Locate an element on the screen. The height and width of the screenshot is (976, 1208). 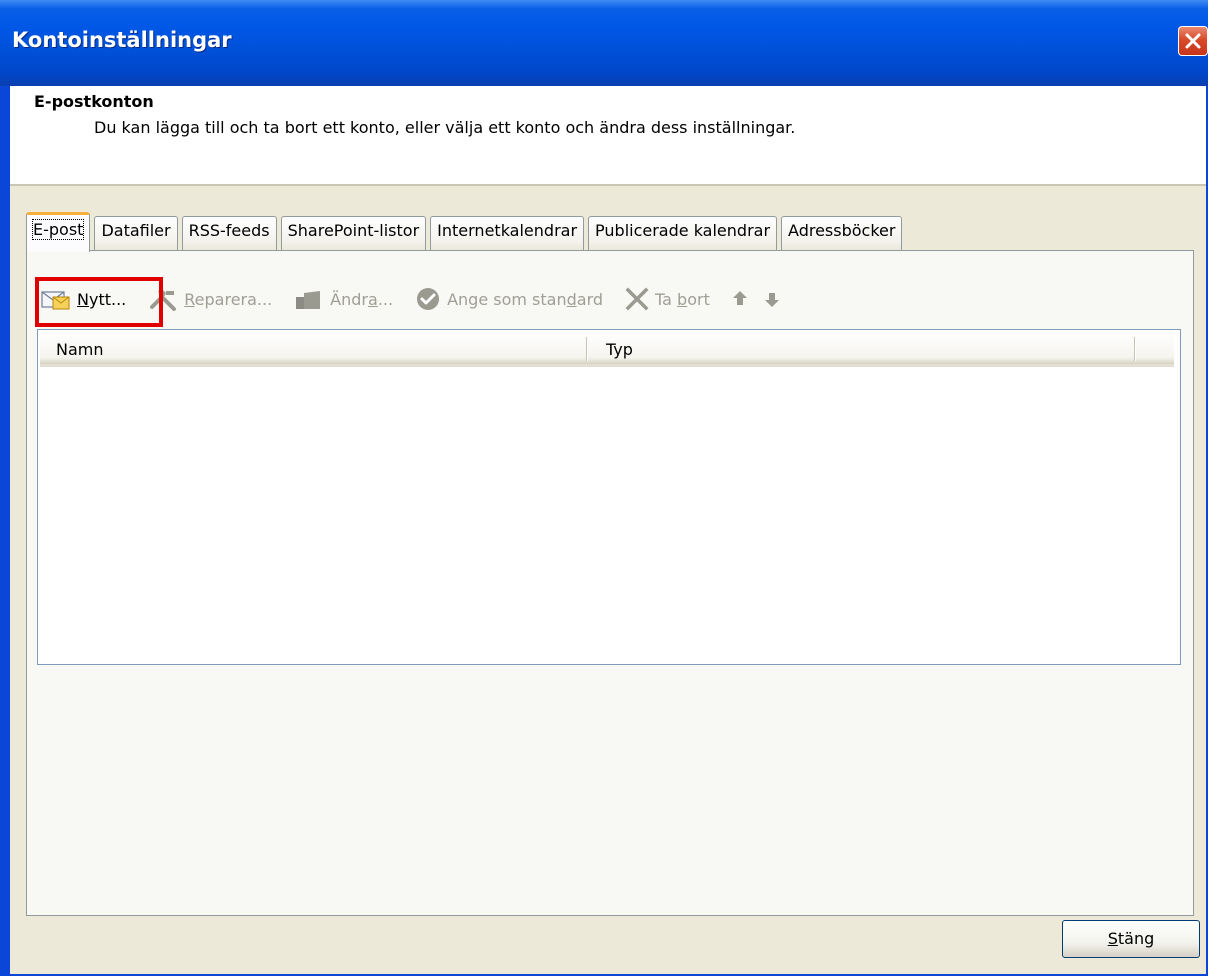
close-icon is located at coordinates (1193, 41).